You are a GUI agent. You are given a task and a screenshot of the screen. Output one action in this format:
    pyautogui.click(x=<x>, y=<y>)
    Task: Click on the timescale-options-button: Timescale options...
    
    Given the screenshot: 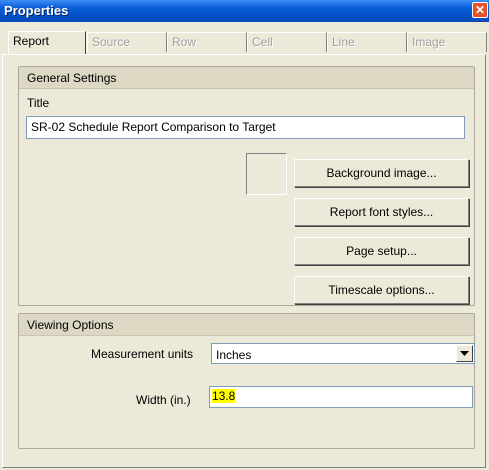 What is the action you would take?
    pyautogui.click(x=381, y=290)
    